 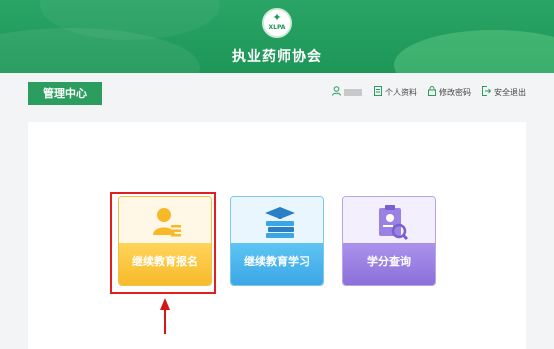 What do you see at coordinates (336, 92) in the screenshot?
I see `user-icon` at bounding box center [336, 92].